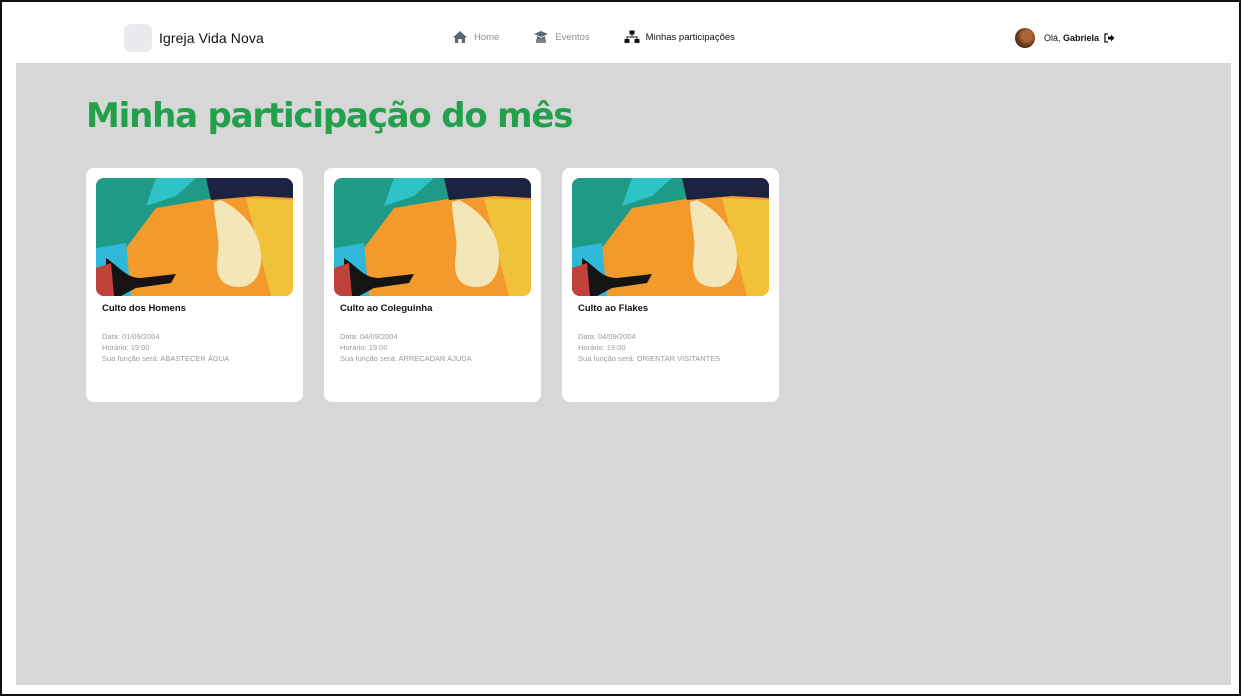 The height and width of the screenshot is (696, 1241). I want to click on page-title: Minha participação do mês, so click(329, 116).